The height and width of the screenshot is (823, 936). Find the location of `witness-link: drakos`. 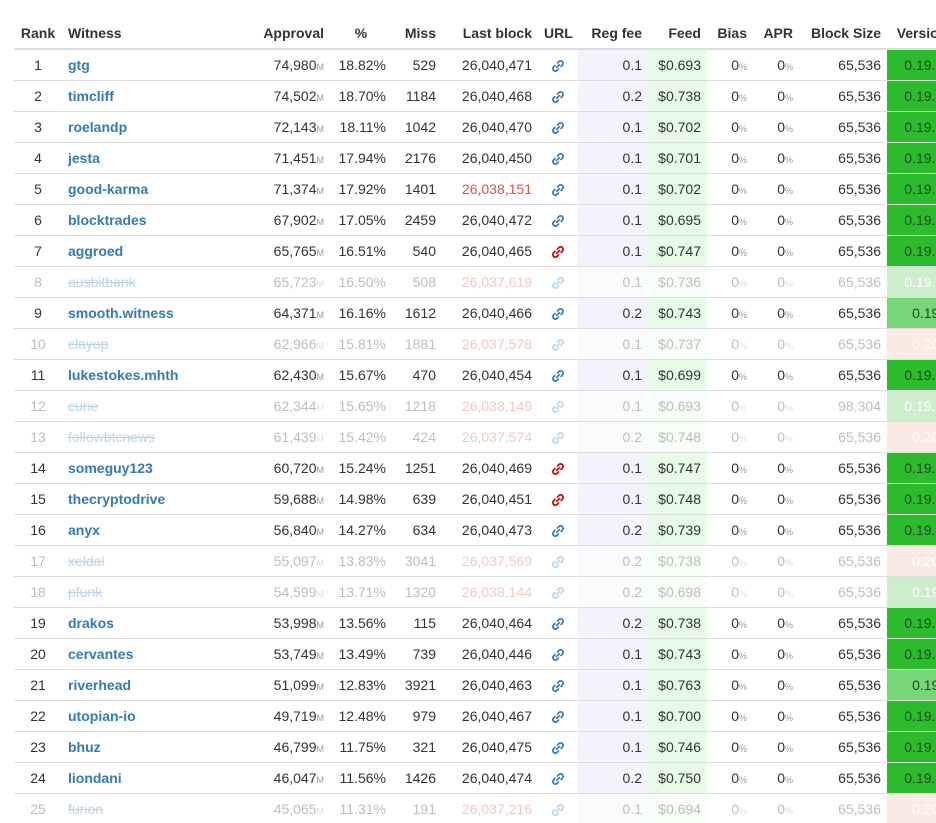

witness-link: drakos is located at coordinates (91, 623).